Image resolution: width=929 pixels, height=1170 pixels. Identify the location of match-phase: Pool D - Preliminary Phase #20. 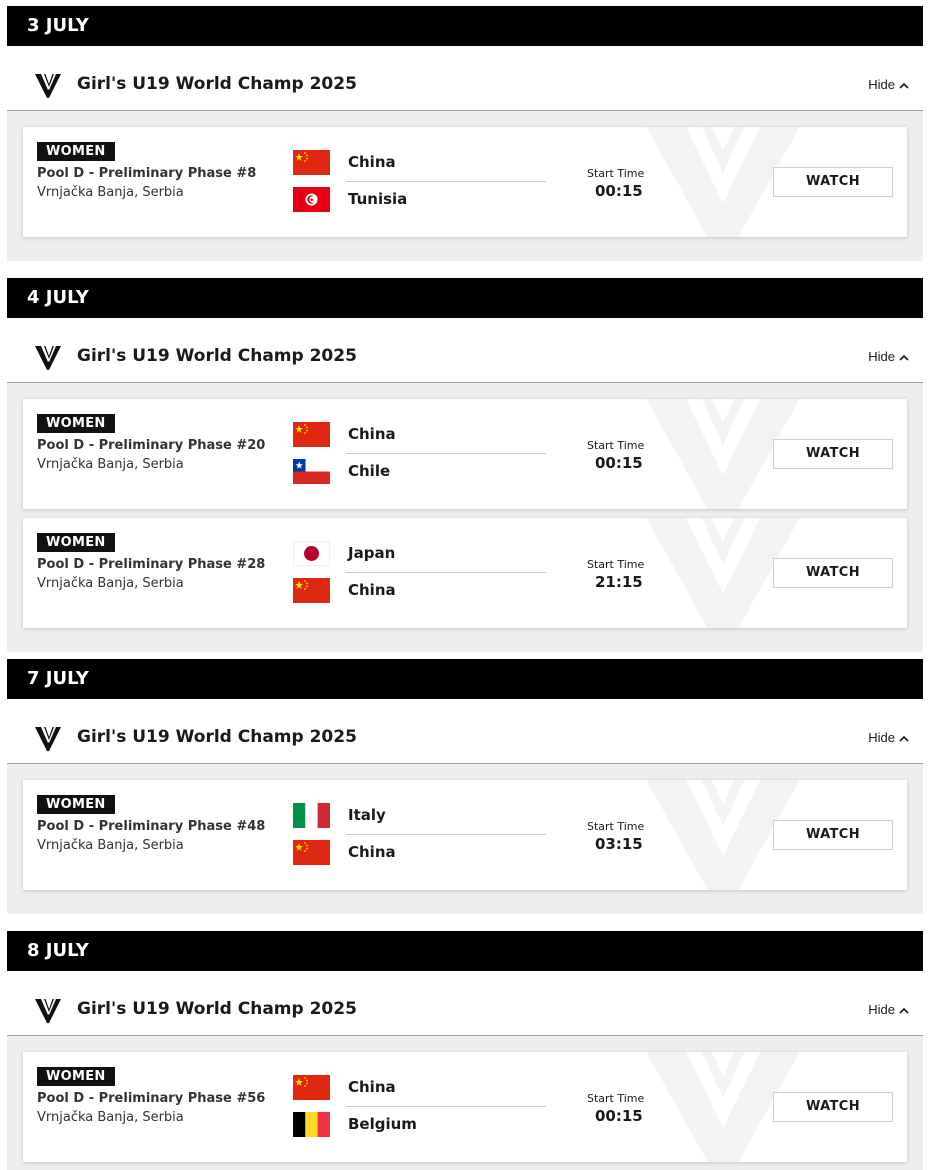
(151, 445).